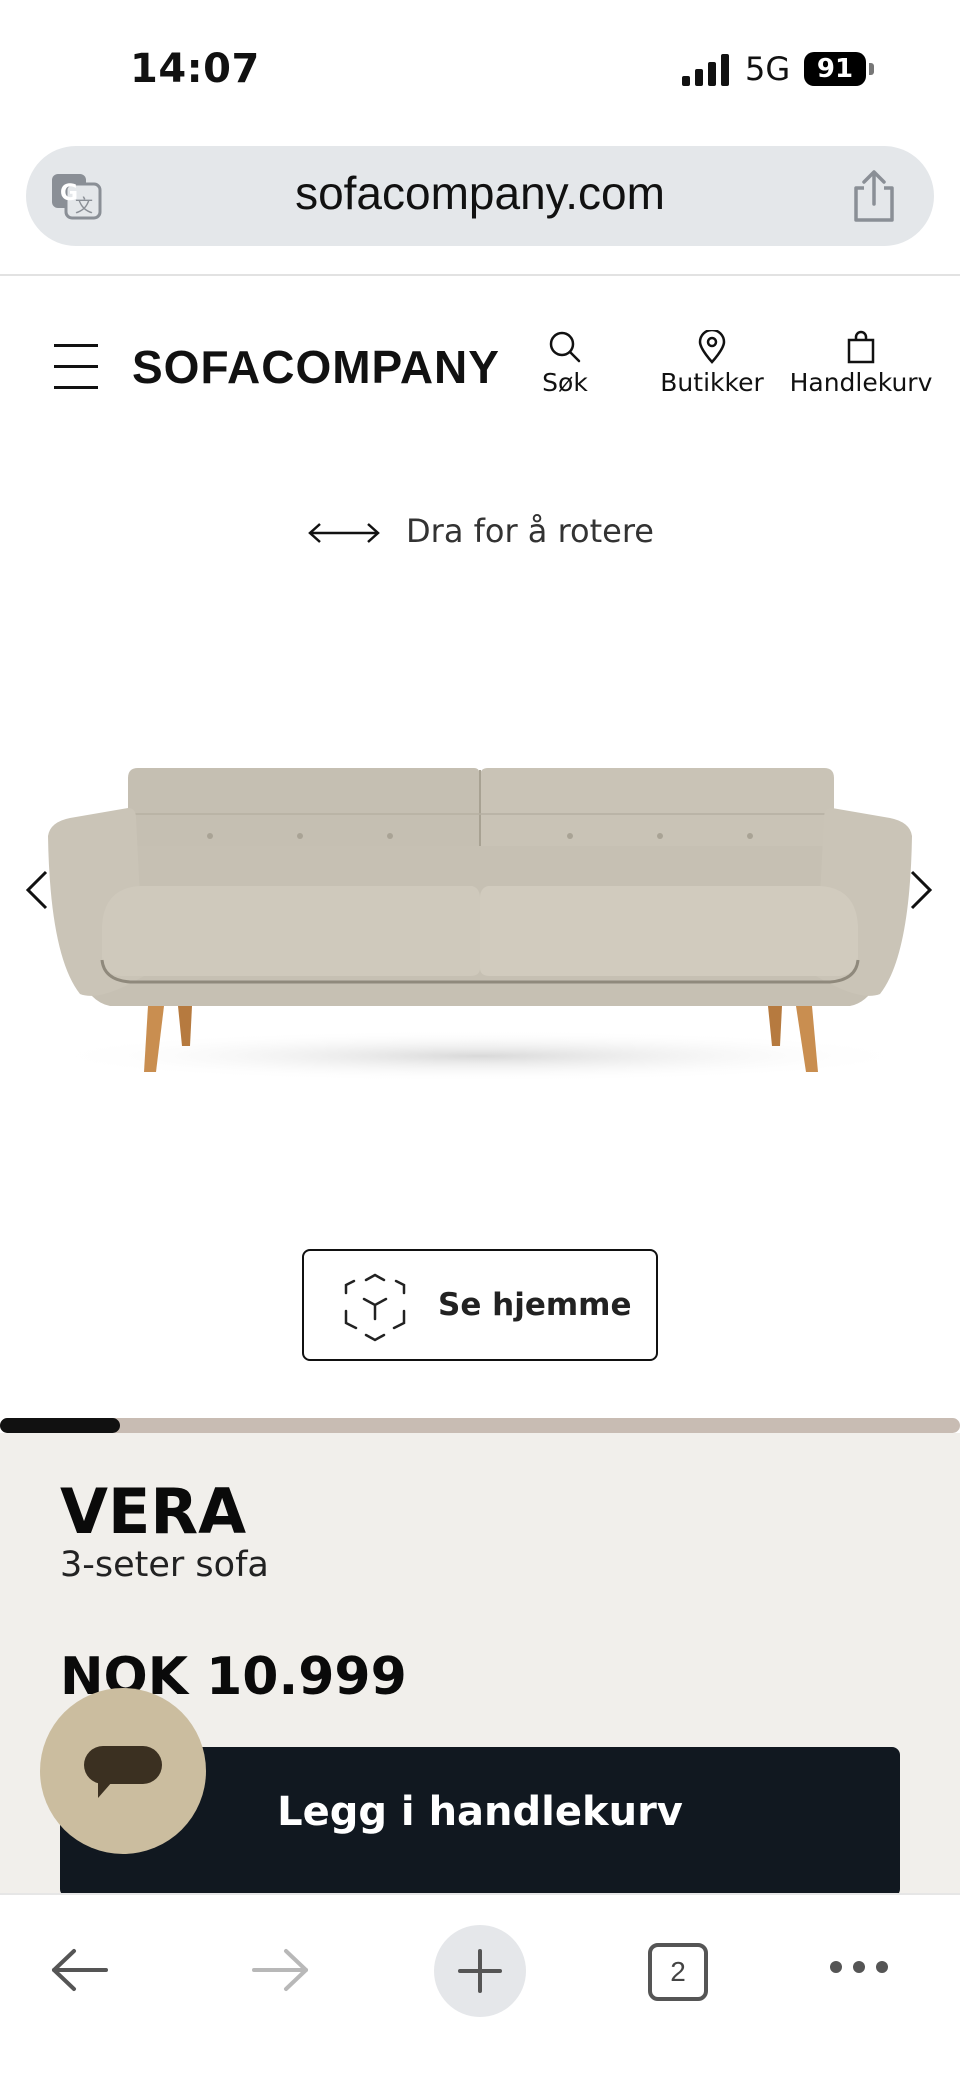 The width and height of the screenshot is (960, 2079). Describe the element at coordinates (861, 382) in the screenshot. I see `nav-cart-label: Handlekurv` at that location.